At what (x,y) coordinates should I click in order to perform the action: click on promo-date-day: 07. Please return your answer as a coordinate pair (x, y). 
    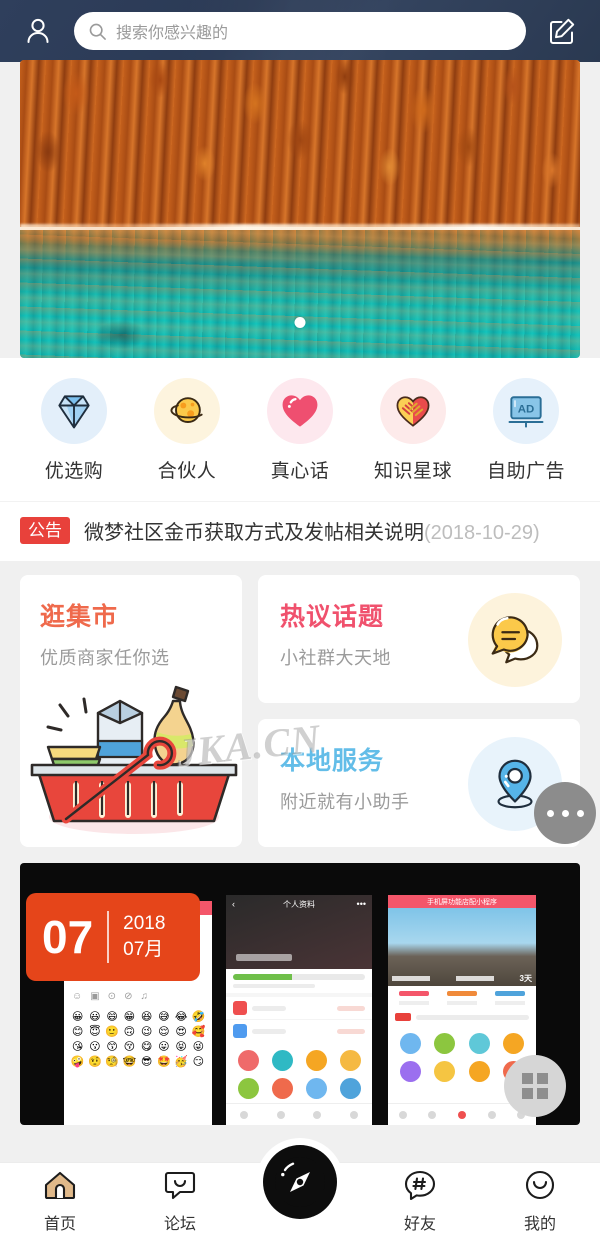
    Looking at the image, I should click on (68, 937).